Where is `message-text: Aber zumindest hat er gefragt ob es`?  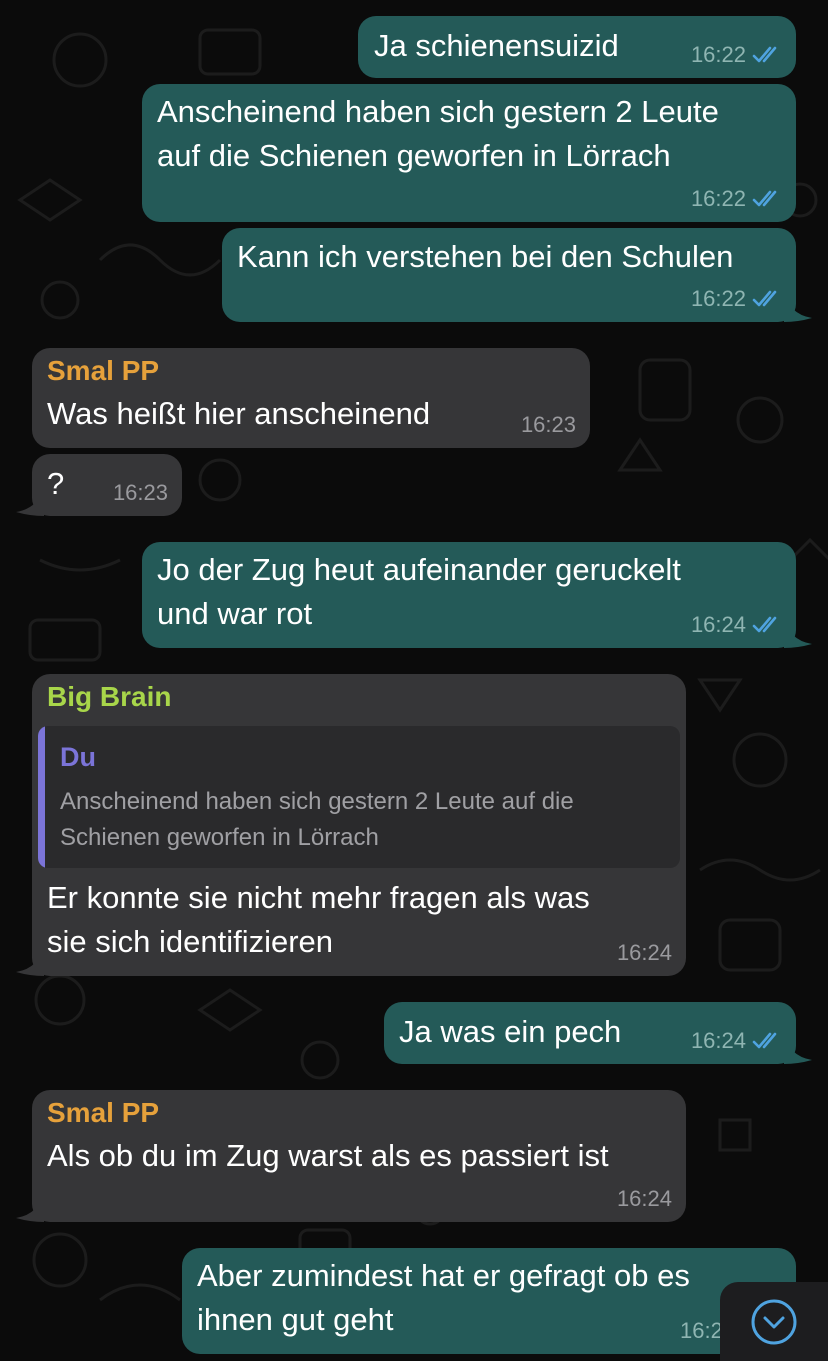
message-text: Aber zumindest hat er gefragt ob es is located at coordinates (443, 1275).